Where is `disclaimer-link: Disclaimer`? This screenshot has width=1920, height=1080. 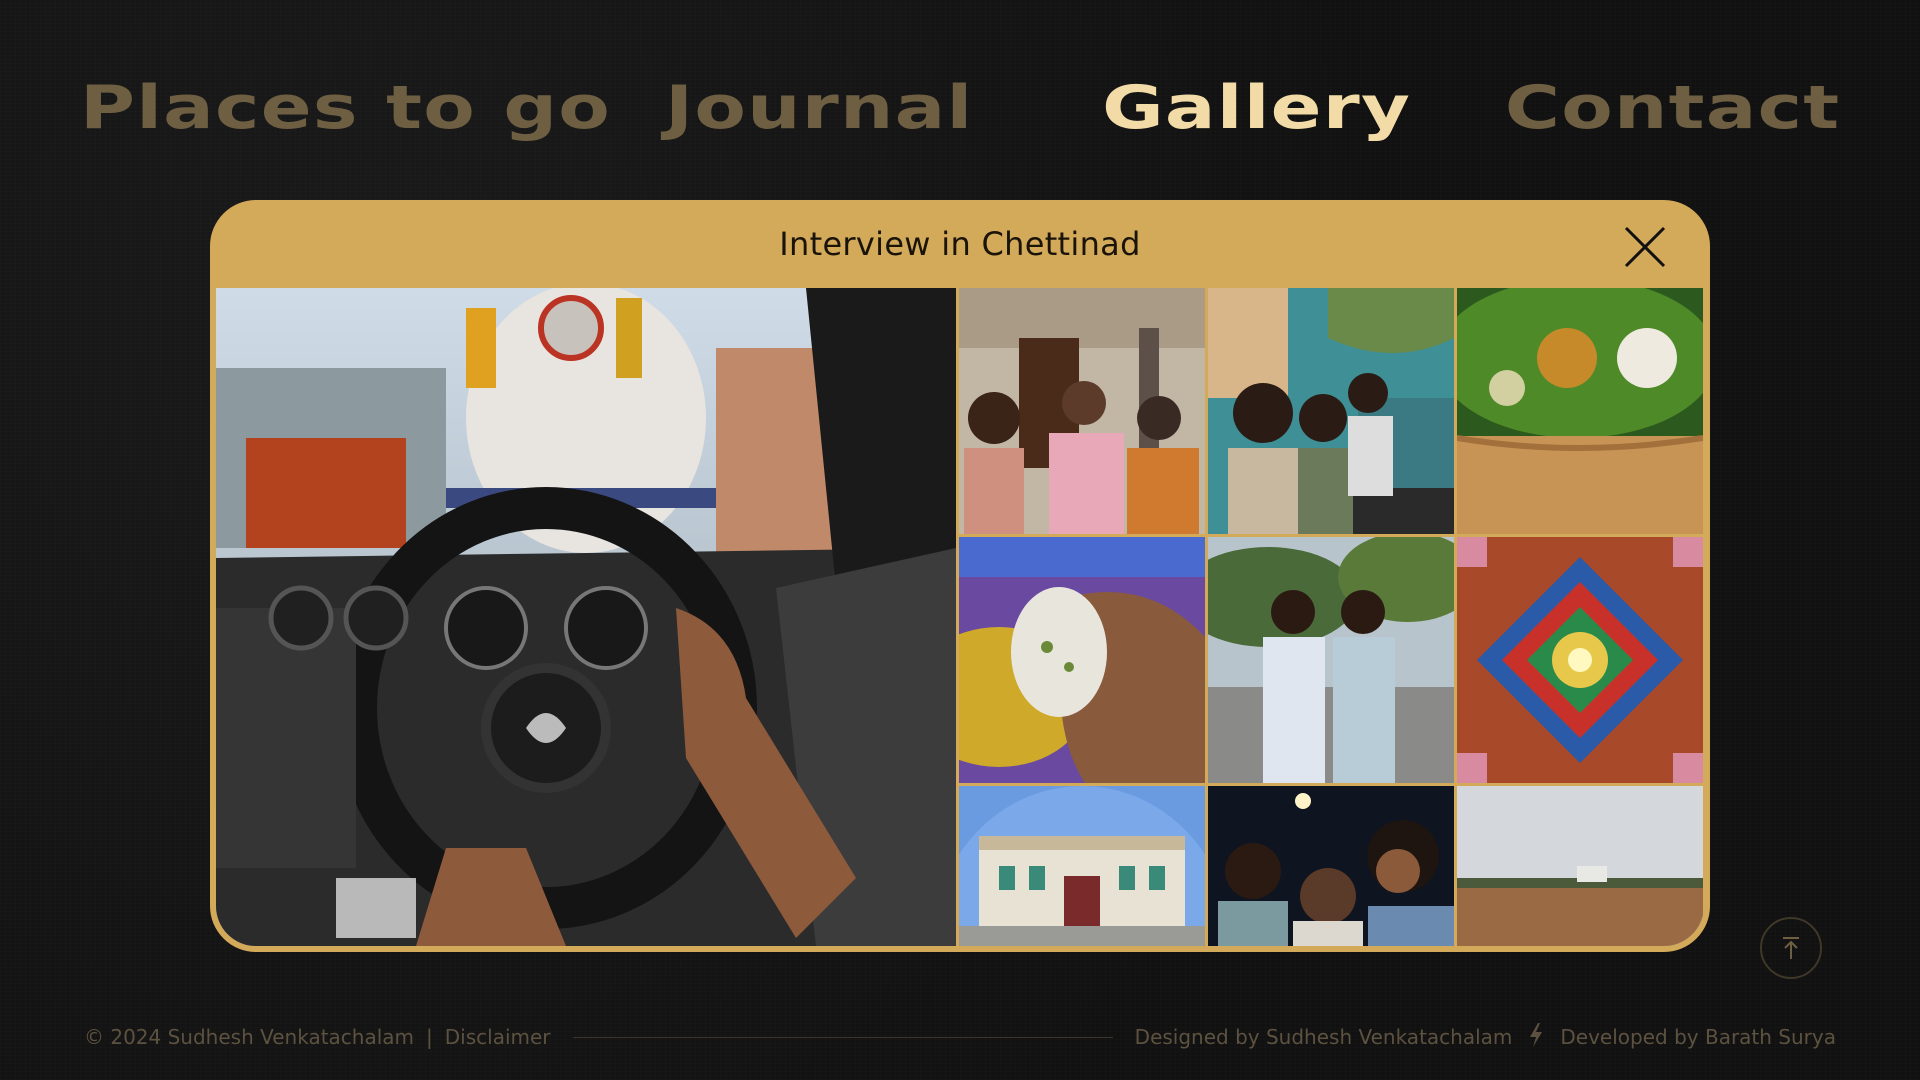 disclaimer-link: Disclaimer is located at coordinates (498, 1037).